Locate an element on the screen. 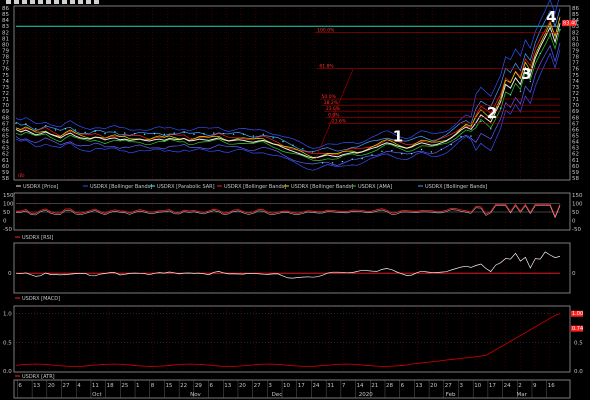  settings-icon is located at coordinates (88, 2).